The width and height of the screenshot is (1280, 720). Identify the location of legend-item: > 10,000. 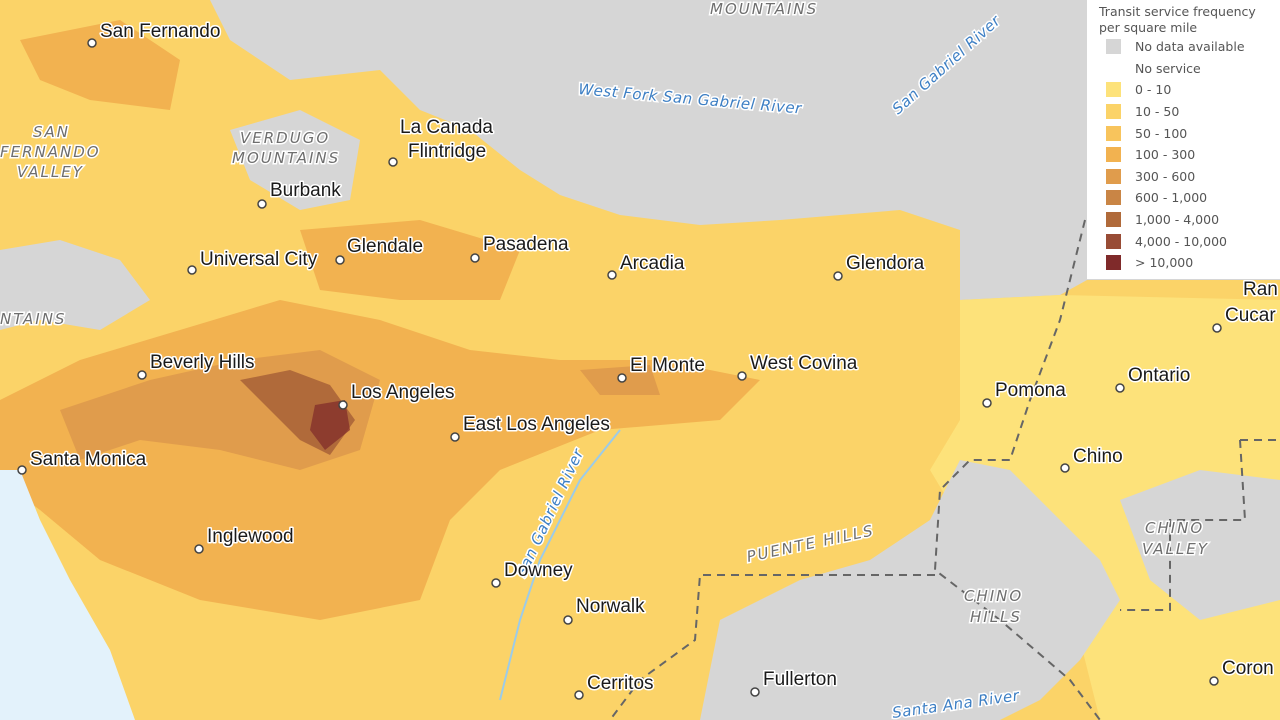
(1183, 263).